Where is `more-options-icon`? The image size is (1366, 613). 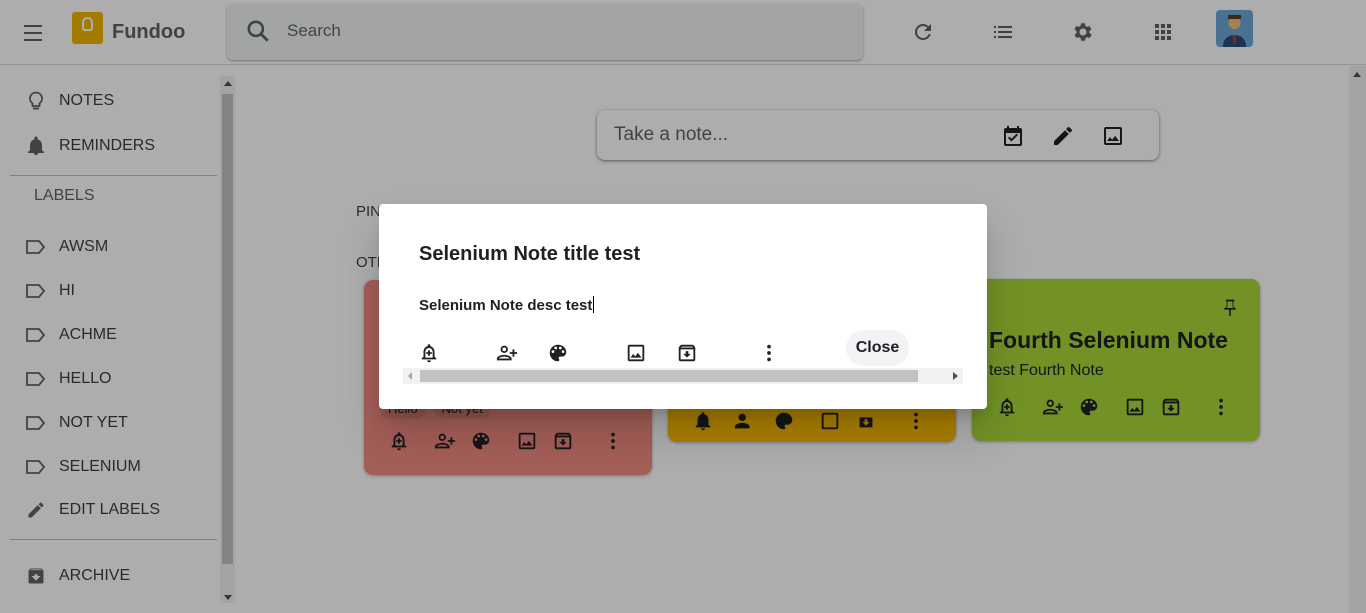 more-options-icon is located at coordinates (769, 353).